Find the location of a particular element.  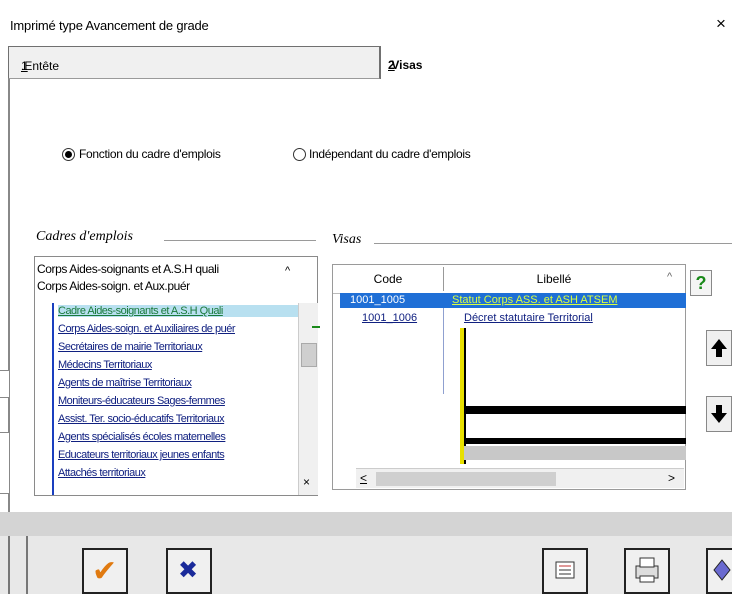

cadres-group-line is located at coordinates (240, 240).